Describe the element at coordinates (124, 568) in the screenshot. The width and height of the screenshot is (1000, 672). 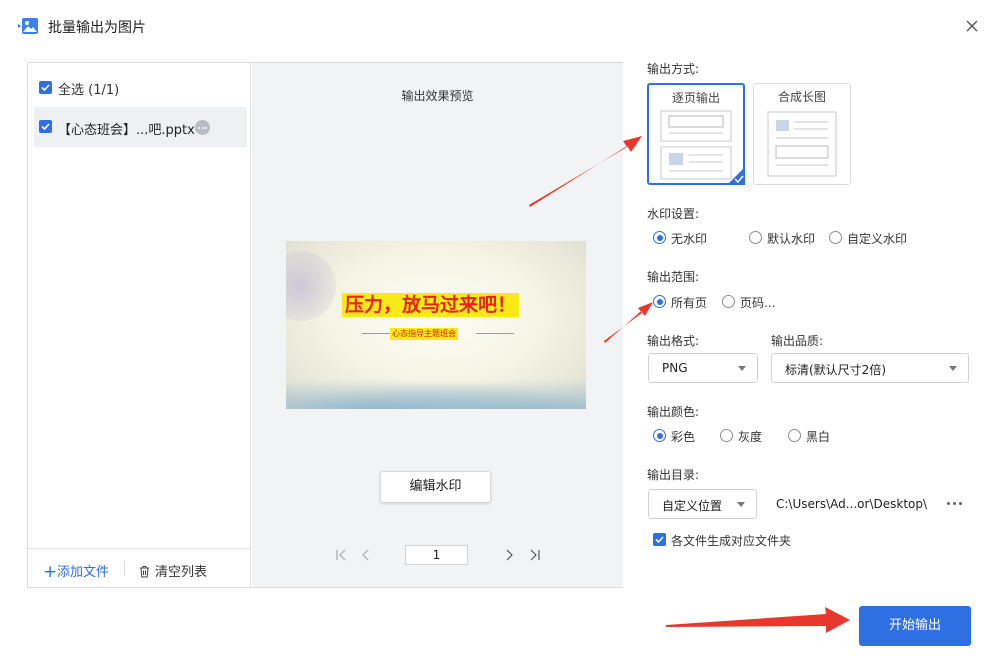
I see `divider` at that location.